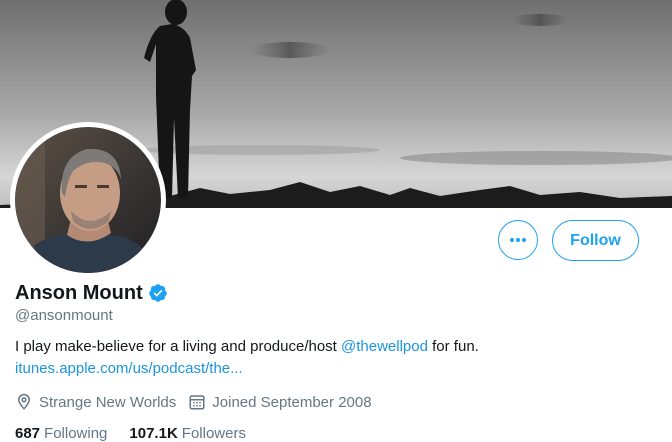 The image size is (672, 442). I want to click on following-stat: 687 Following, so click(61, 433).